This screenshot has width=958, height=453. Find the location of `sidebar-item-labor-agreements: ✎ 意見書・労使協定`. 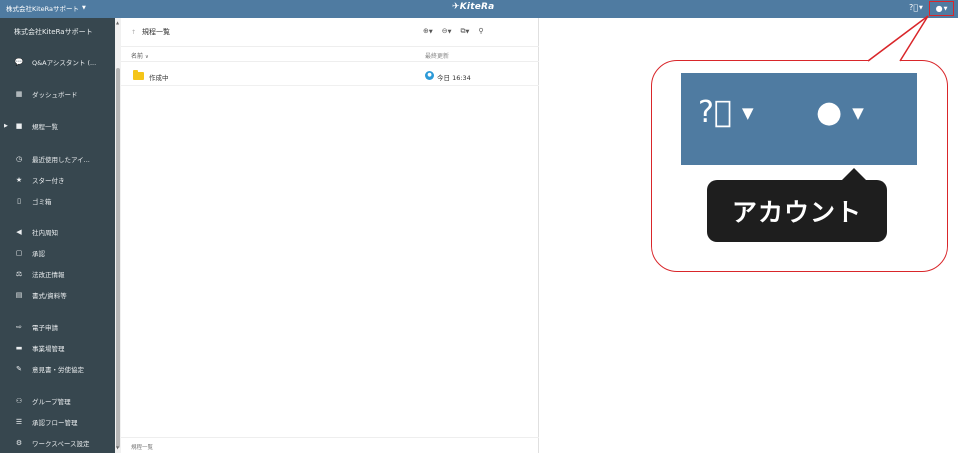

sidebar-item-labor-agreements: ✎ 意見書・労使協定 is located at coordinates (57, 369).